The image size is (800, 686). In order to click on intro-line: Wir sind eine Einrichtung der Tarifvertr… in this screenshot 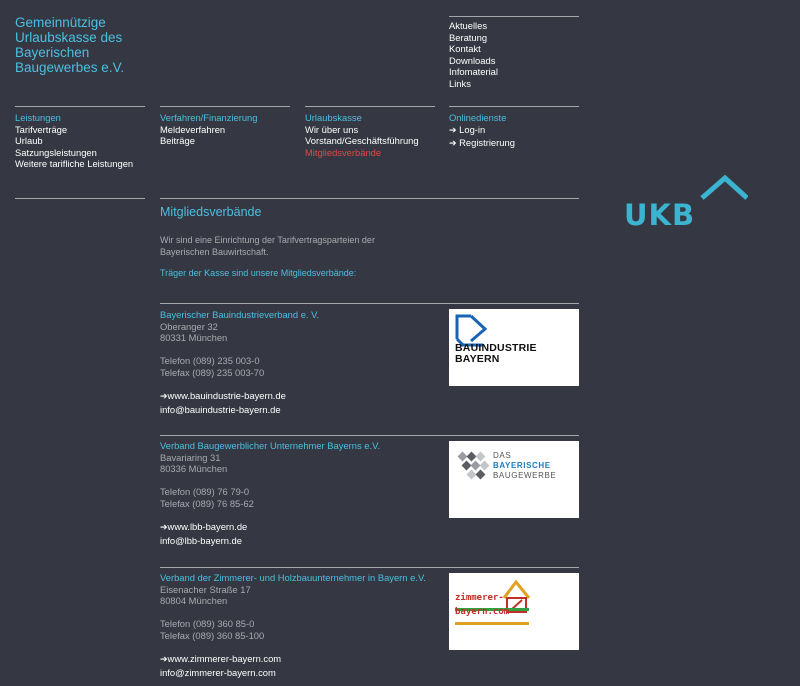, I will do `click(267, 240)`.